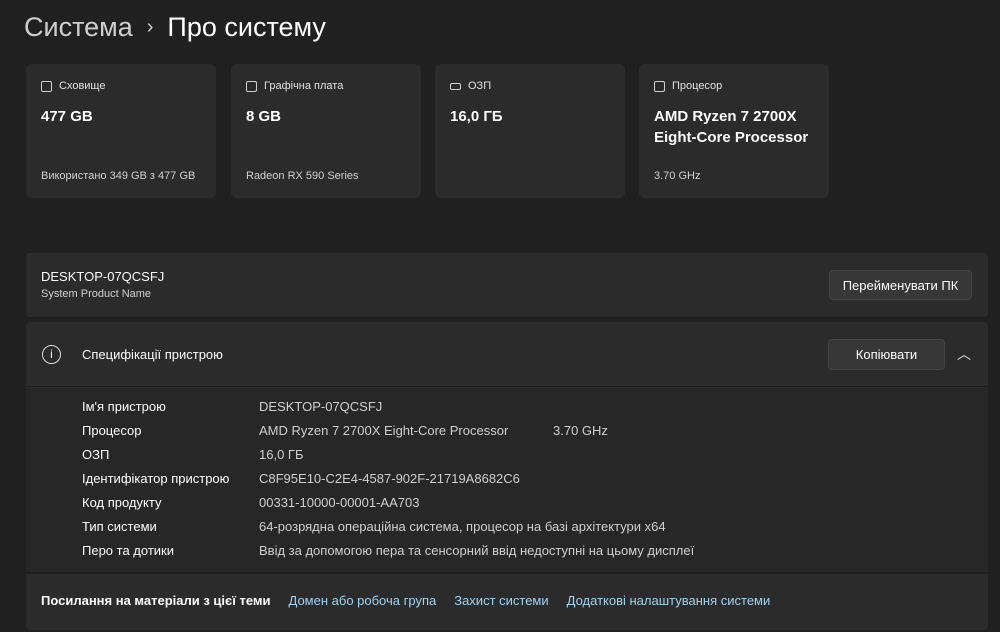 The width and height of the screenshot is (1000, 632). I want to click on spec-label: Ім'я пристрою, so click(124, 406).